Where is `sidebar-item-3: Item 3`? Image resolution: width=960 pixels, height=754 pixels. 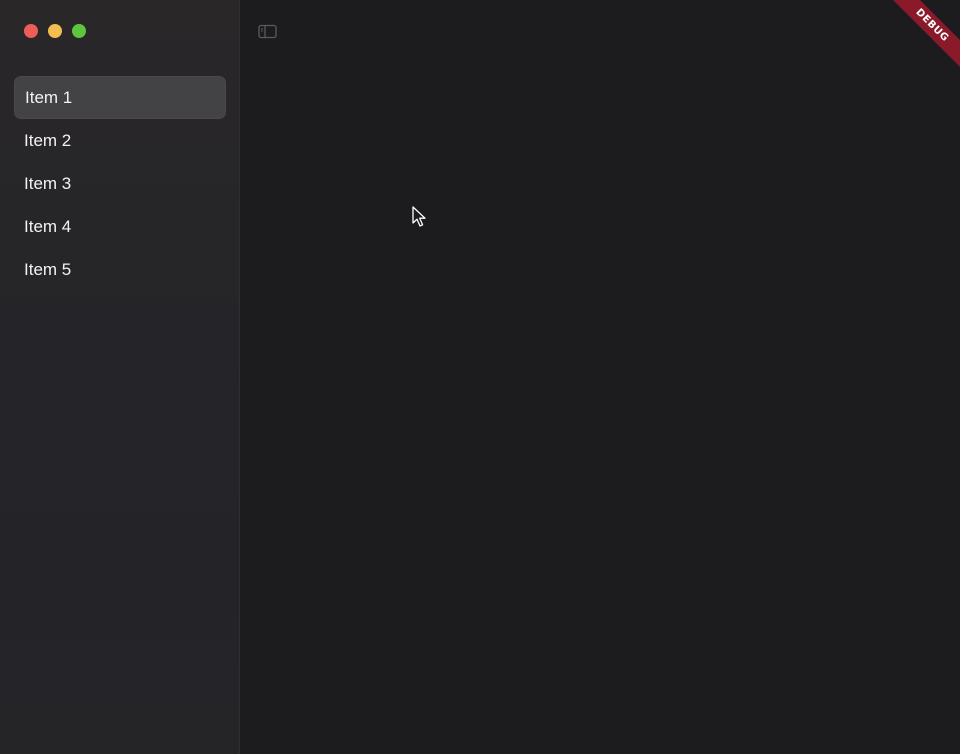
sidebar-item-3: Item 3 is located at coordinates (120, 183).